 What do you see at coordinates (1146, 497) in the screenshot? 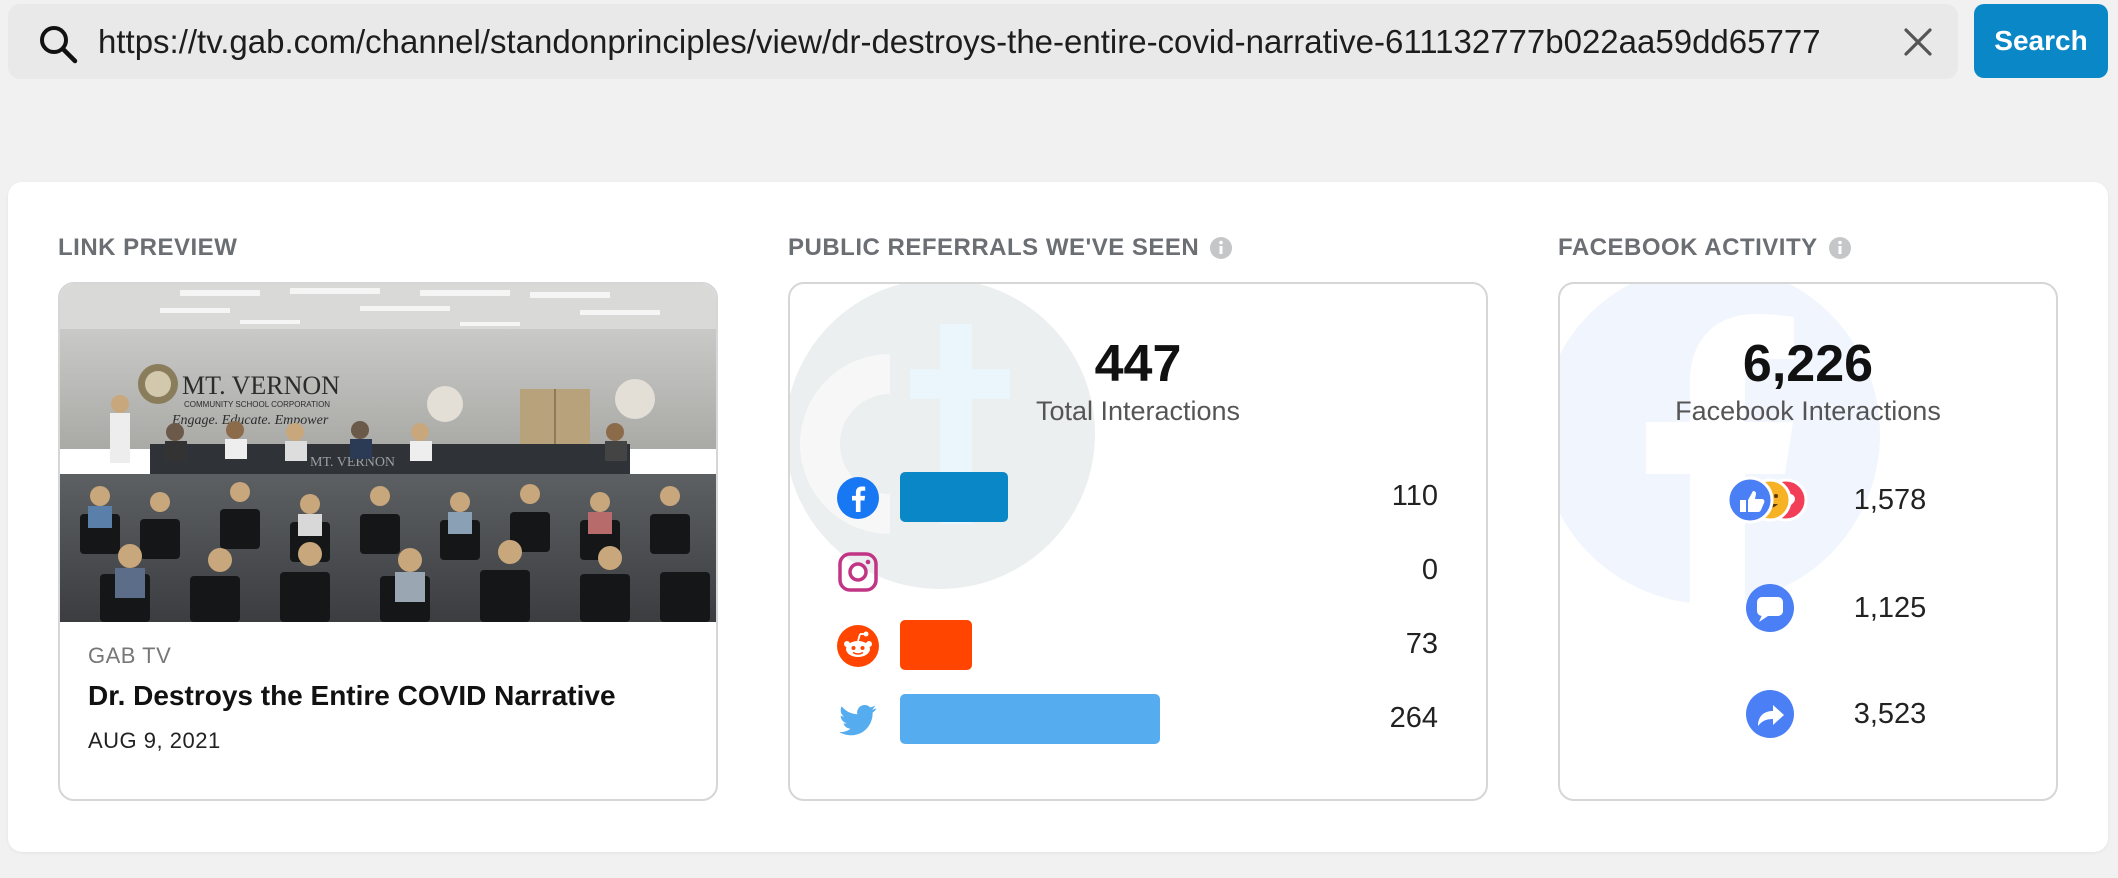
I see `referral-row-facebook: 110` at bounding box center [1146, 497].